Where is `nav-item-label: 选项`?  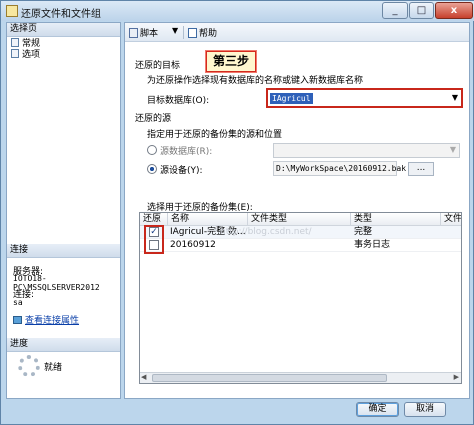
nav-item-label: 选项 is located at coordinates (31, 55).